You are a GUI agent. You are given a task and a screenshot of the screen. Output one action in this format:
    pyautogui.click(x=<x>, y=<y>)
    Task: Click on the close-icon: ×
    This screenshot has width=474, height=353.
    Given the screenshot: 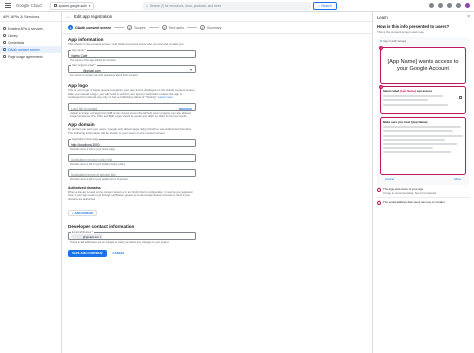 What is the action you would take?
    pyautogui.click(x=468, y=17)
    